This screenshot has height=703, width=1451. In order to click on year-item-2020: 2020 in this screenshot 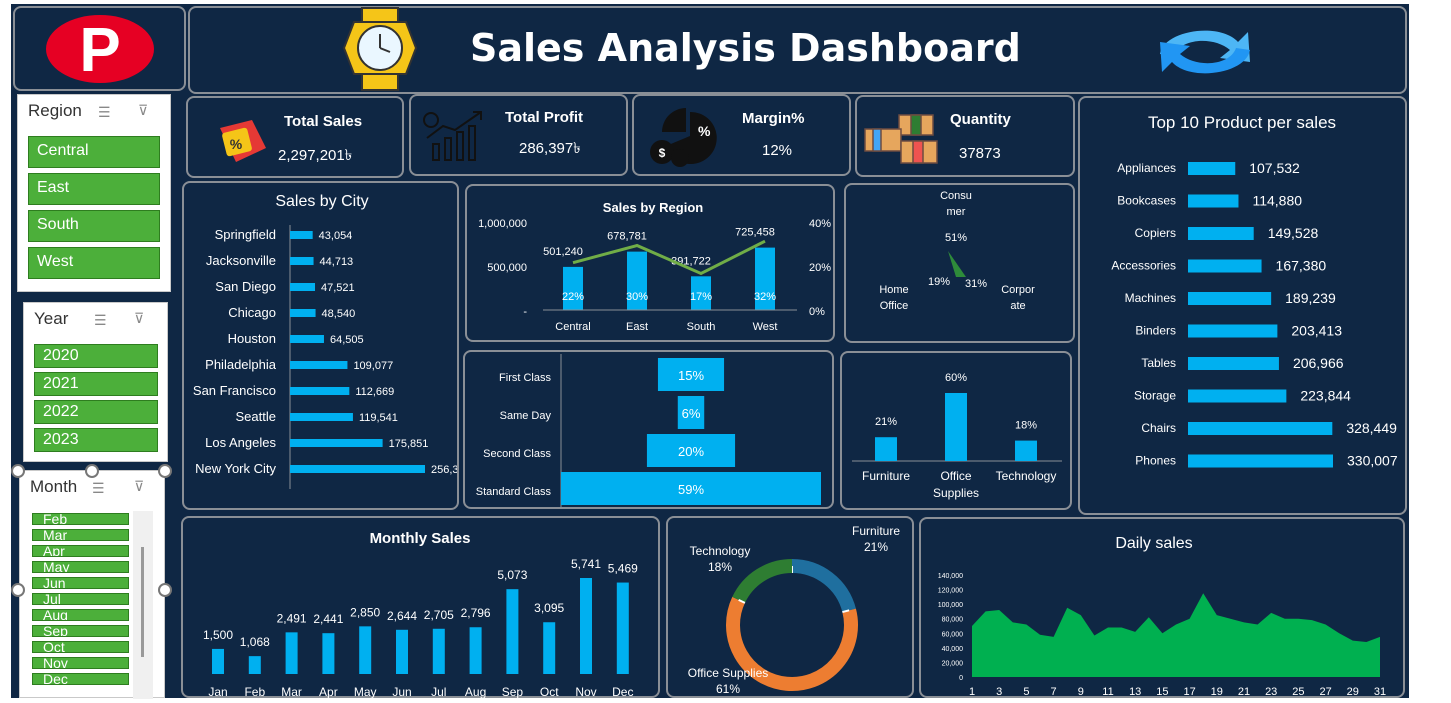, I will do `click(96, 356)`.